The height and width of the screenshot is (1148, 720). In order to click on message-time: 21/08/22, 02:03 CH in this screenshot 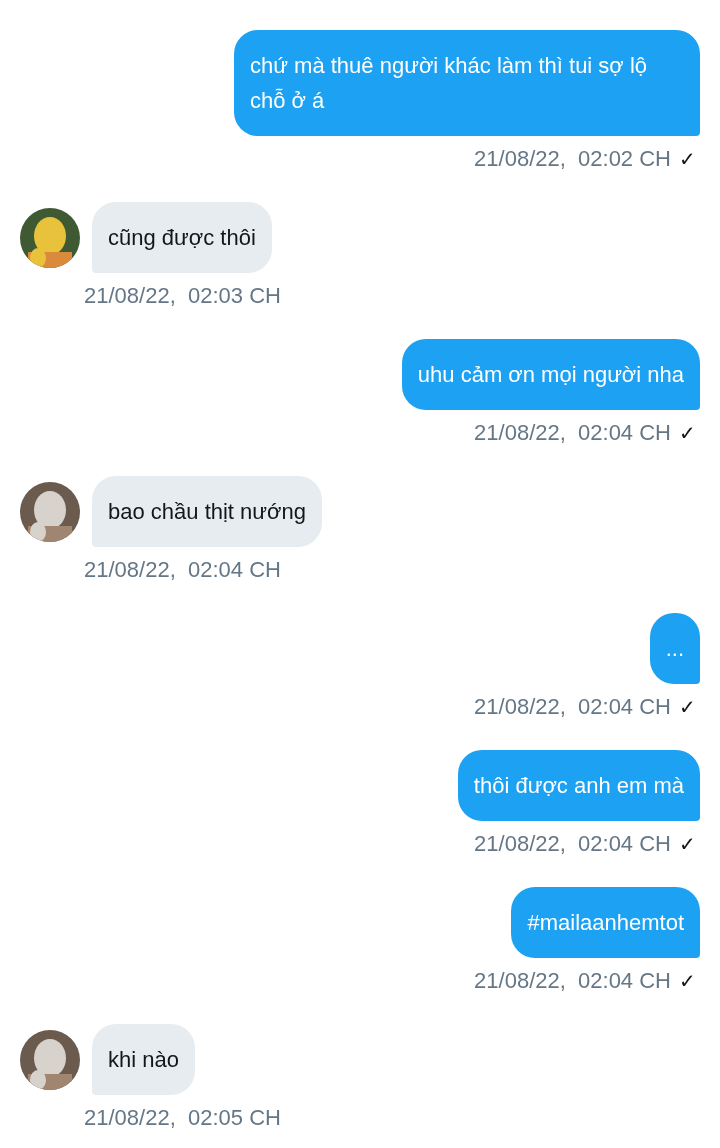, I will do `click(182, 296)`.